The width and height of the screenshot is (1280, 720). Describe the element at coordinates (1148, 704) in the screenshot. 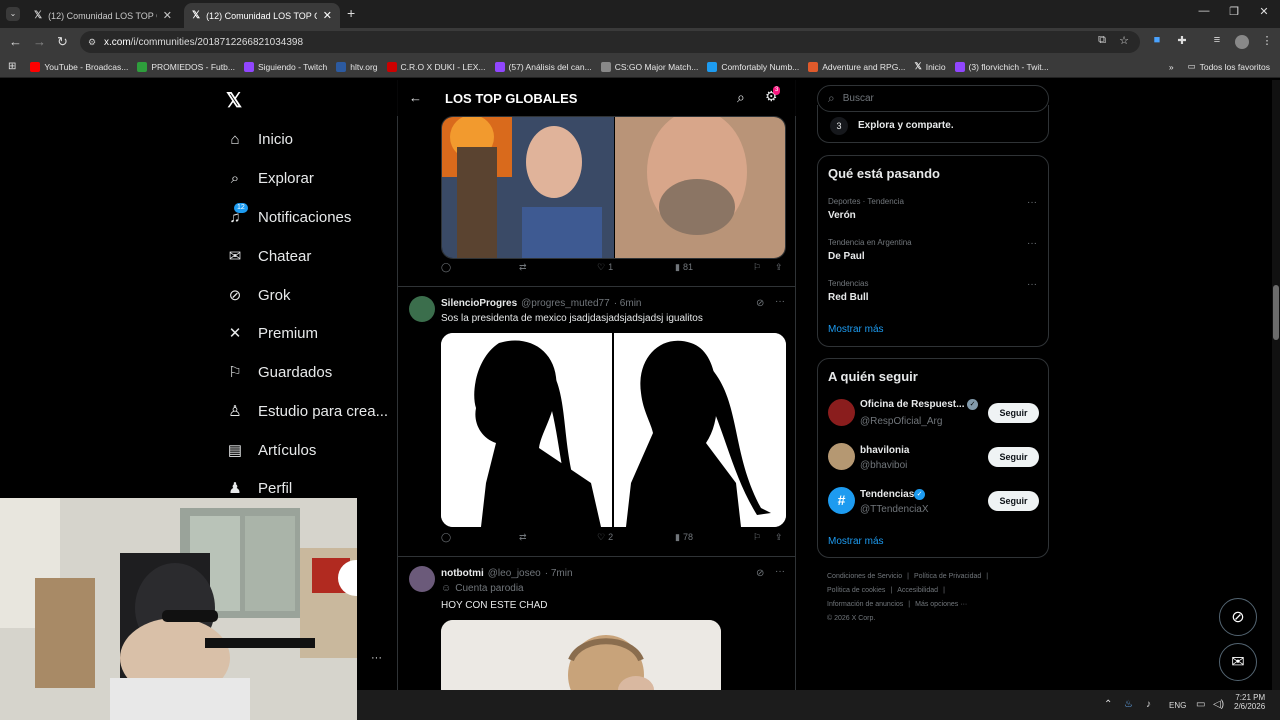

I see `microphone-icon: ♪` at that location.